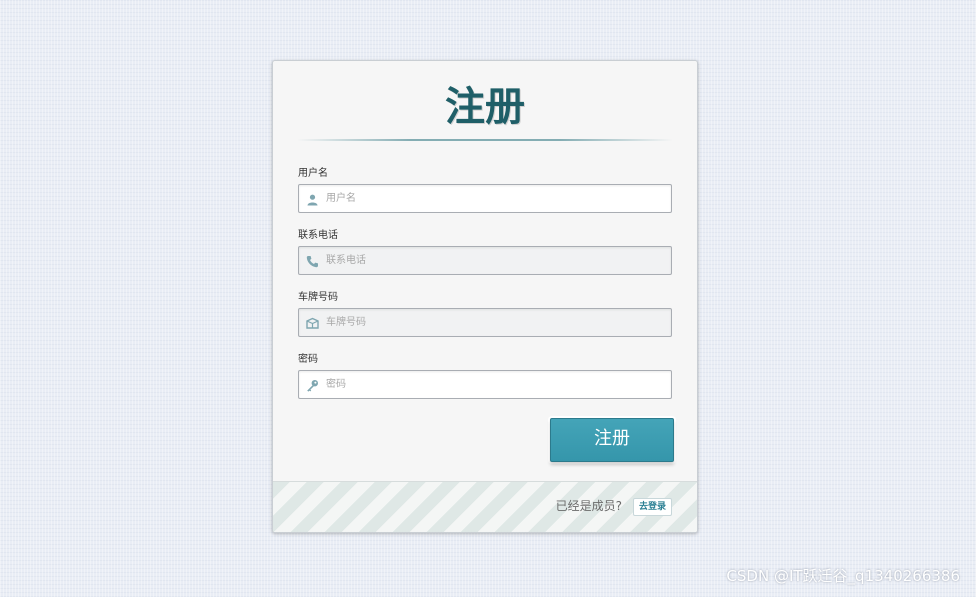 This screenshot has height=597, width=976. Describe the element at coordinates (318, 235) in the screenshot. I see `phone-label: 联系电话` at that location.